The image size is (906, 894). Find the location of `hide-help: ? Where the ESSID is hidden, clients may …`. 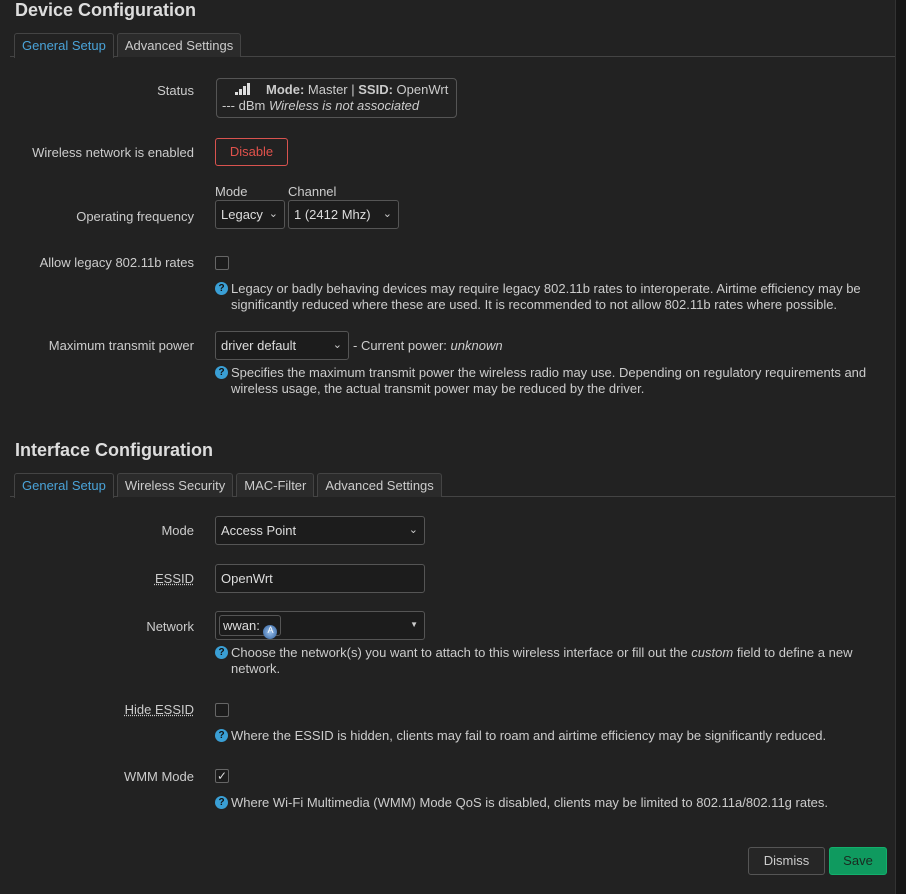

hide-help: ? Where the ESSID is hidden, clients may … is located at coordinates (545, 736).